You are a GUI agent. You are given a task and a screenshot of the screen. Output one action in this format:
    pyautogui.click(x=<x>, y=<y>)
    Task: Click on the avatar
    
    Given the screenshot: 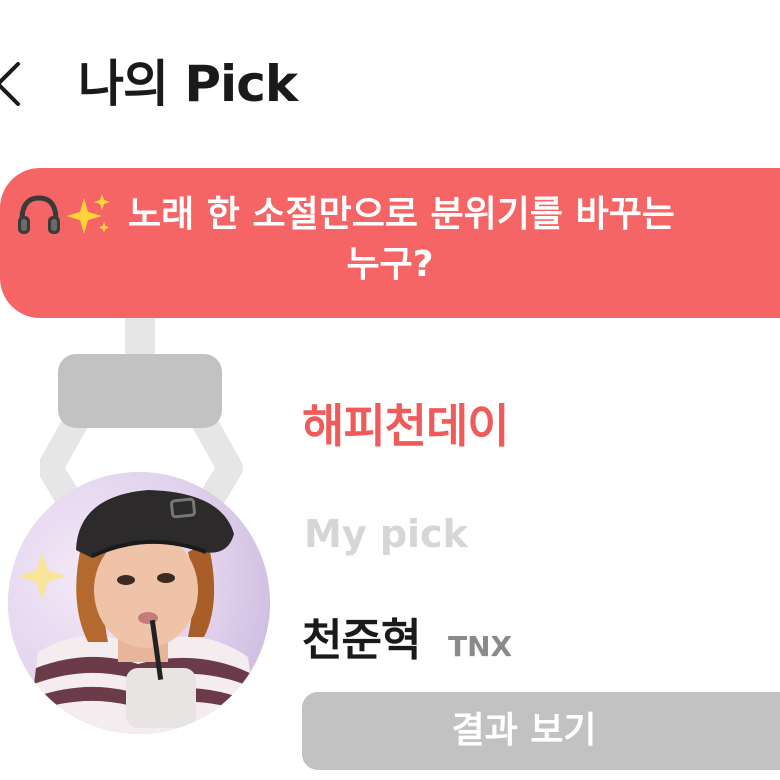 What is the action you would take?
    pyautogui.click(x=139, y=603)
    